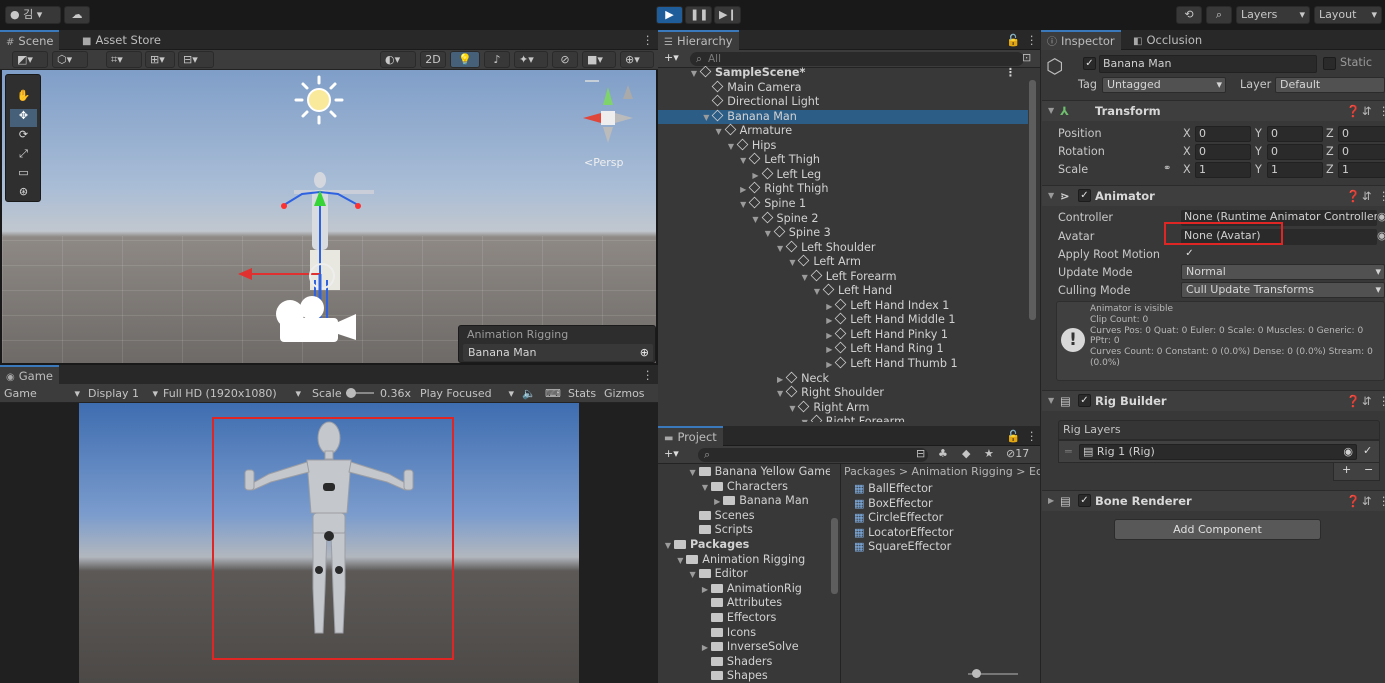 The height and width of the screenshot is (683, 1385). I want to click on grid-snap-dropdown: ⌗▾, so click(124, 59).